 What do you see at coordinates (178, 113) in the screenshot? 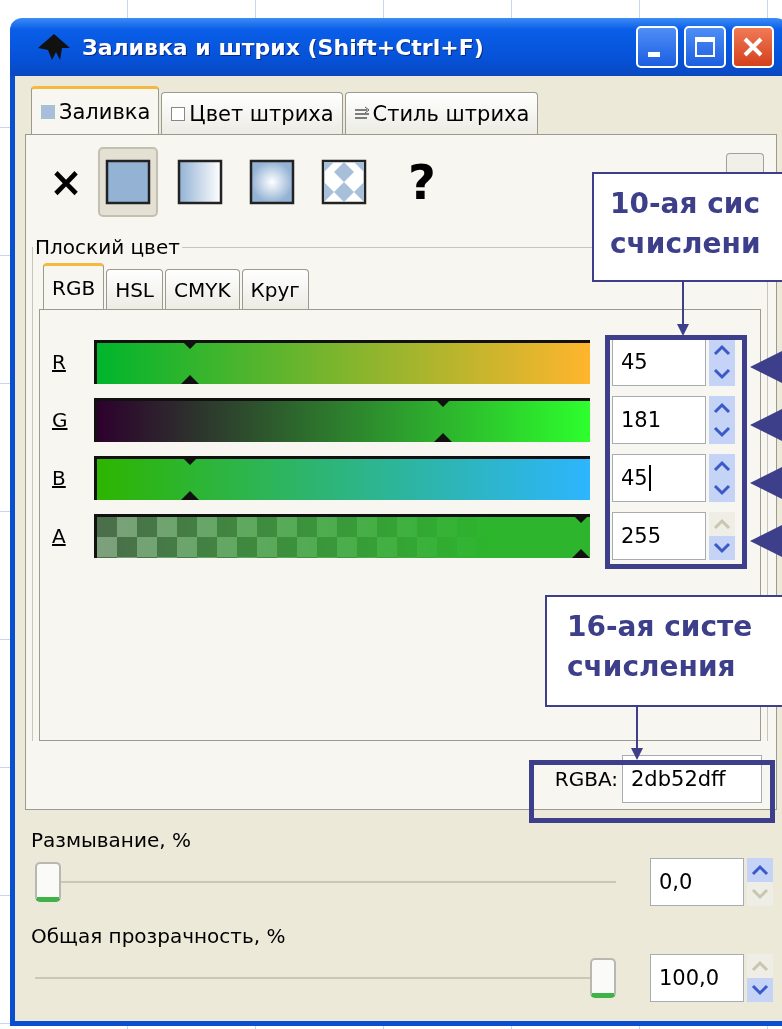
I see `empty-square-icon` at bounding box center [178, 113].